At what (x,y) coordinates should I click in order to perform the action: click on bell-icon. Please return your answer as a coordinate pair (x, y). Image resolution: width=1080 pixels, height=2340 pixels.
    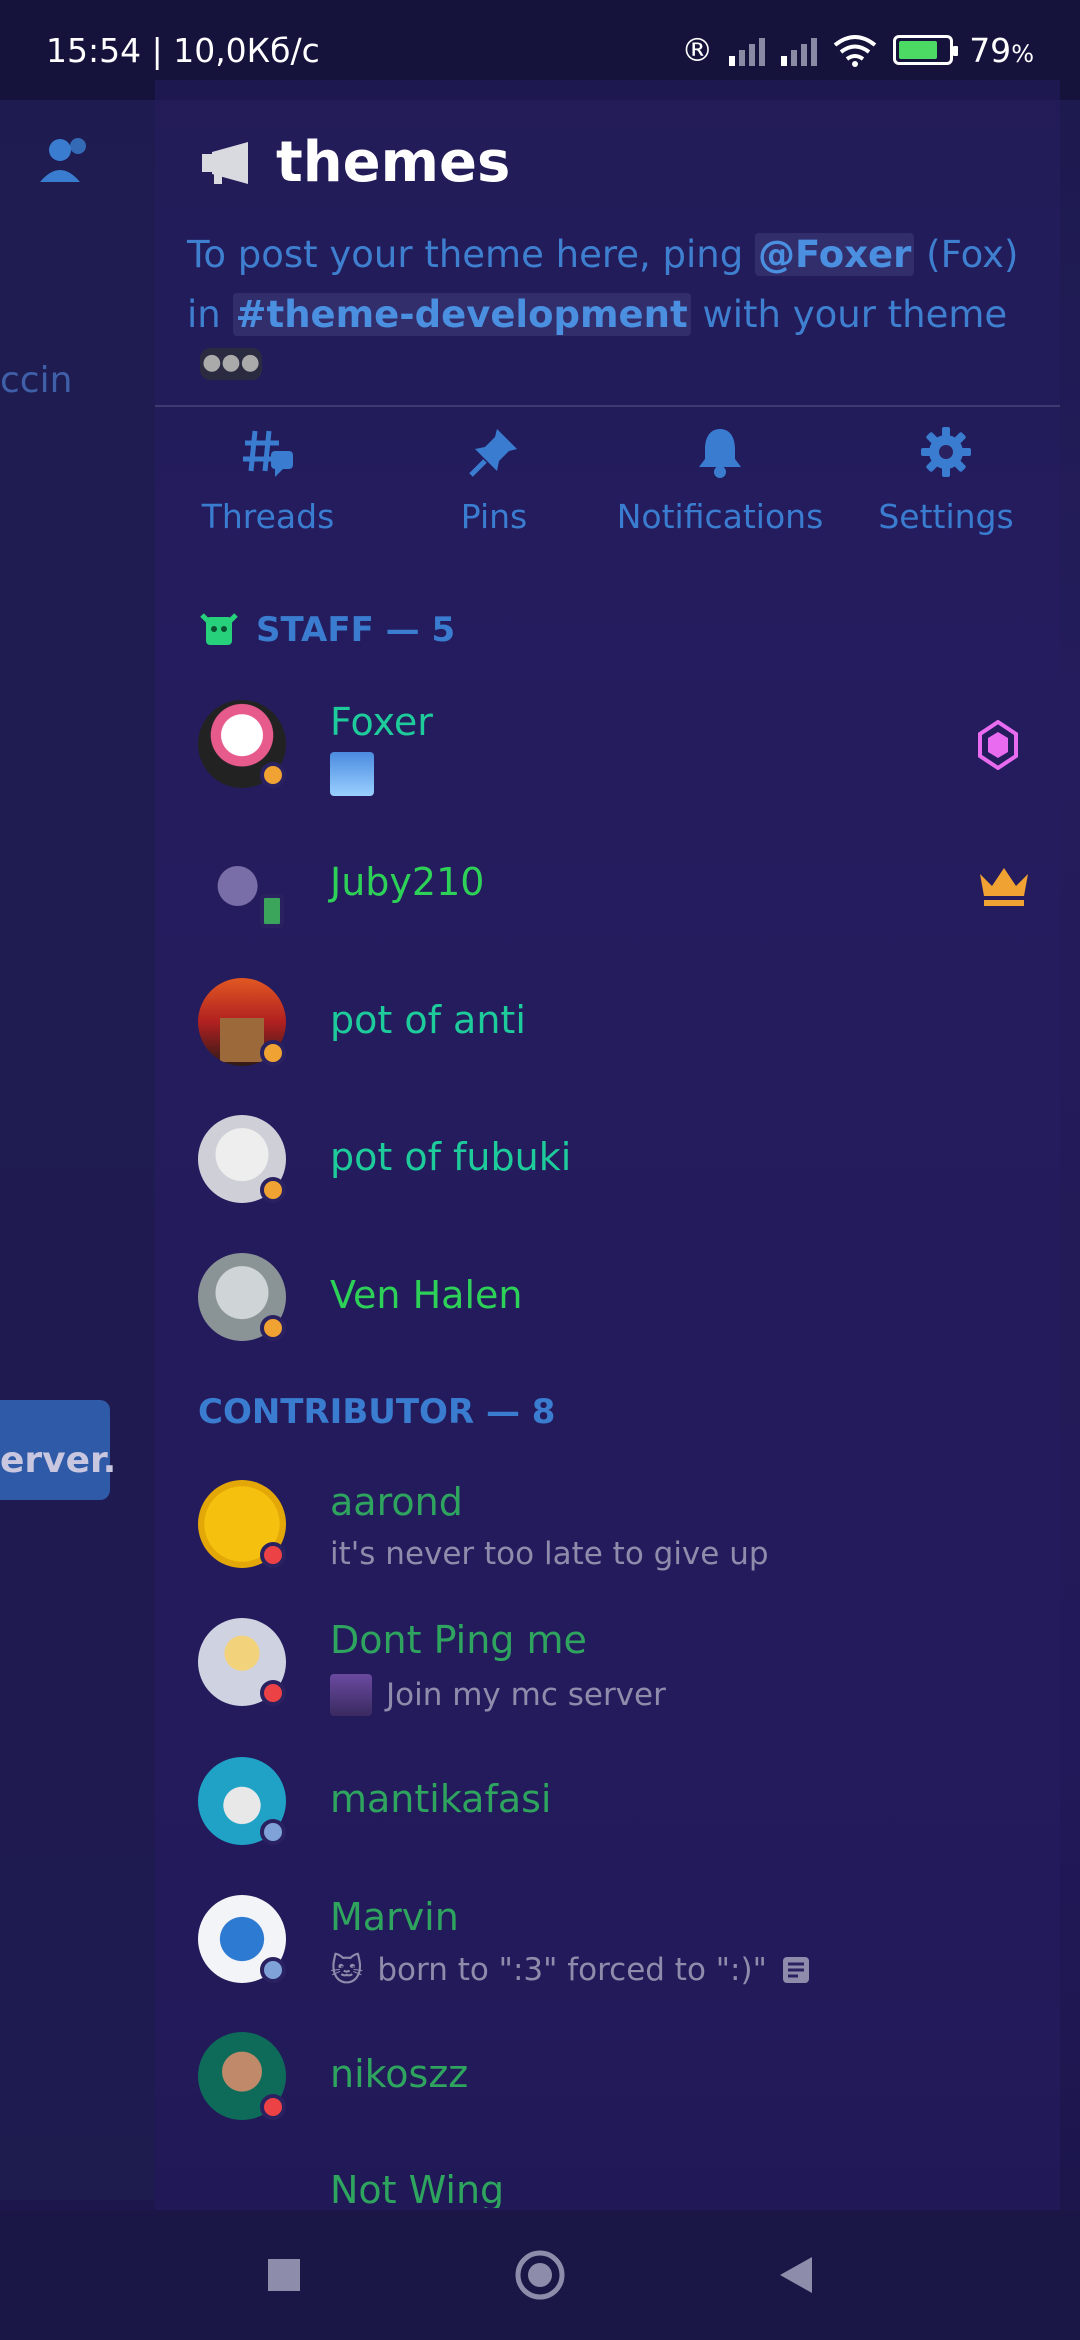
    Looking at the image, I should click on (720, 453).